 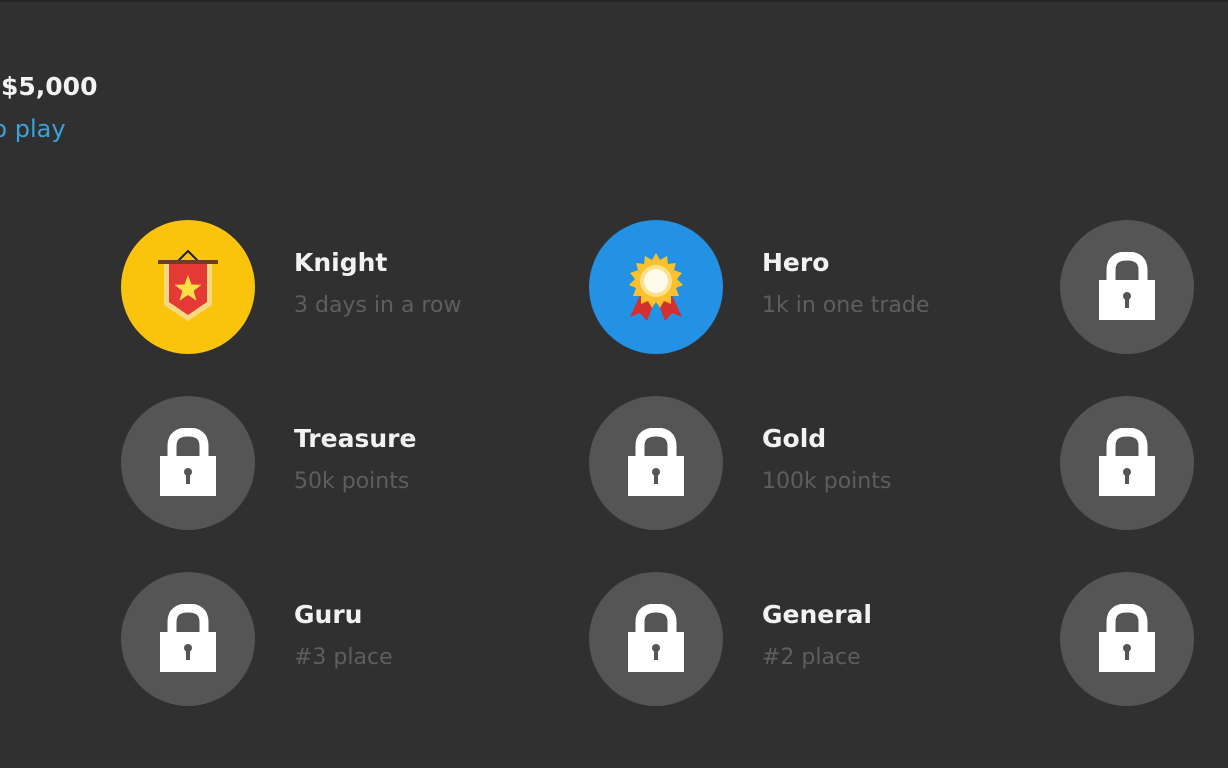 I want to click on top-border, so click(x=614, y=1).